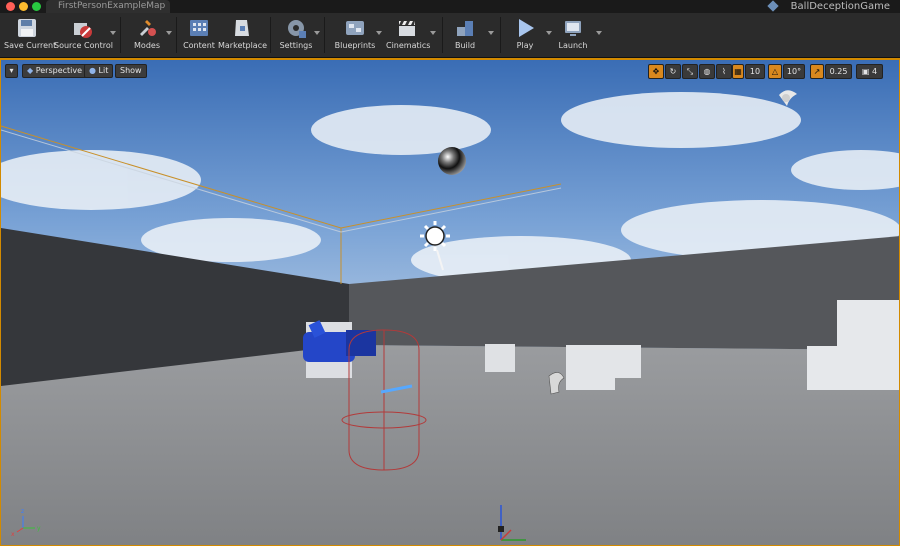  I want to click on play-icon, so click(525, 28).